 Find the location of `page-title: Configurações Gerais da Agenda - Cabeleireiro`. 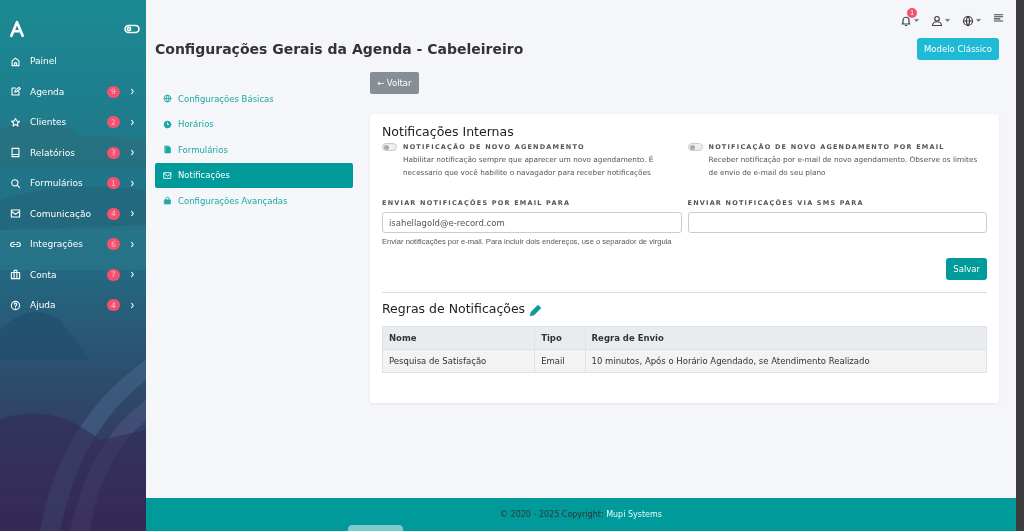

page-title: Configurações Gerais da Agenda - Cabeleireiro is located at coordinates (339, 49).